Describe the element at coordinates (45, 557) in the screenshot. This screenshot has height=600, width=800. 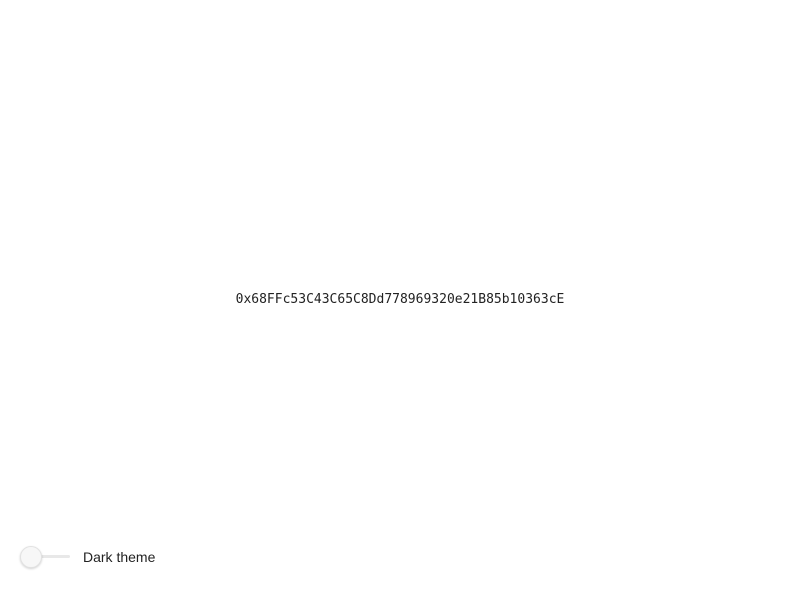
I see `toggle-switch` at that location.